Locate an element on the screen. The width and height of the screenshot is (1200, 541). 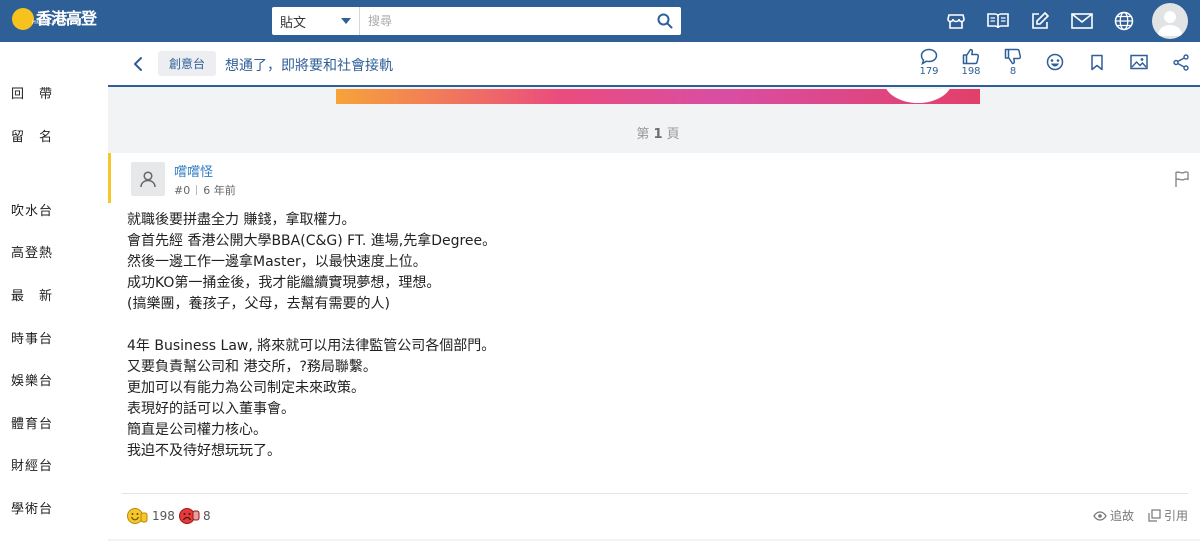
eye-icon is located at coordinates (1100, 515).